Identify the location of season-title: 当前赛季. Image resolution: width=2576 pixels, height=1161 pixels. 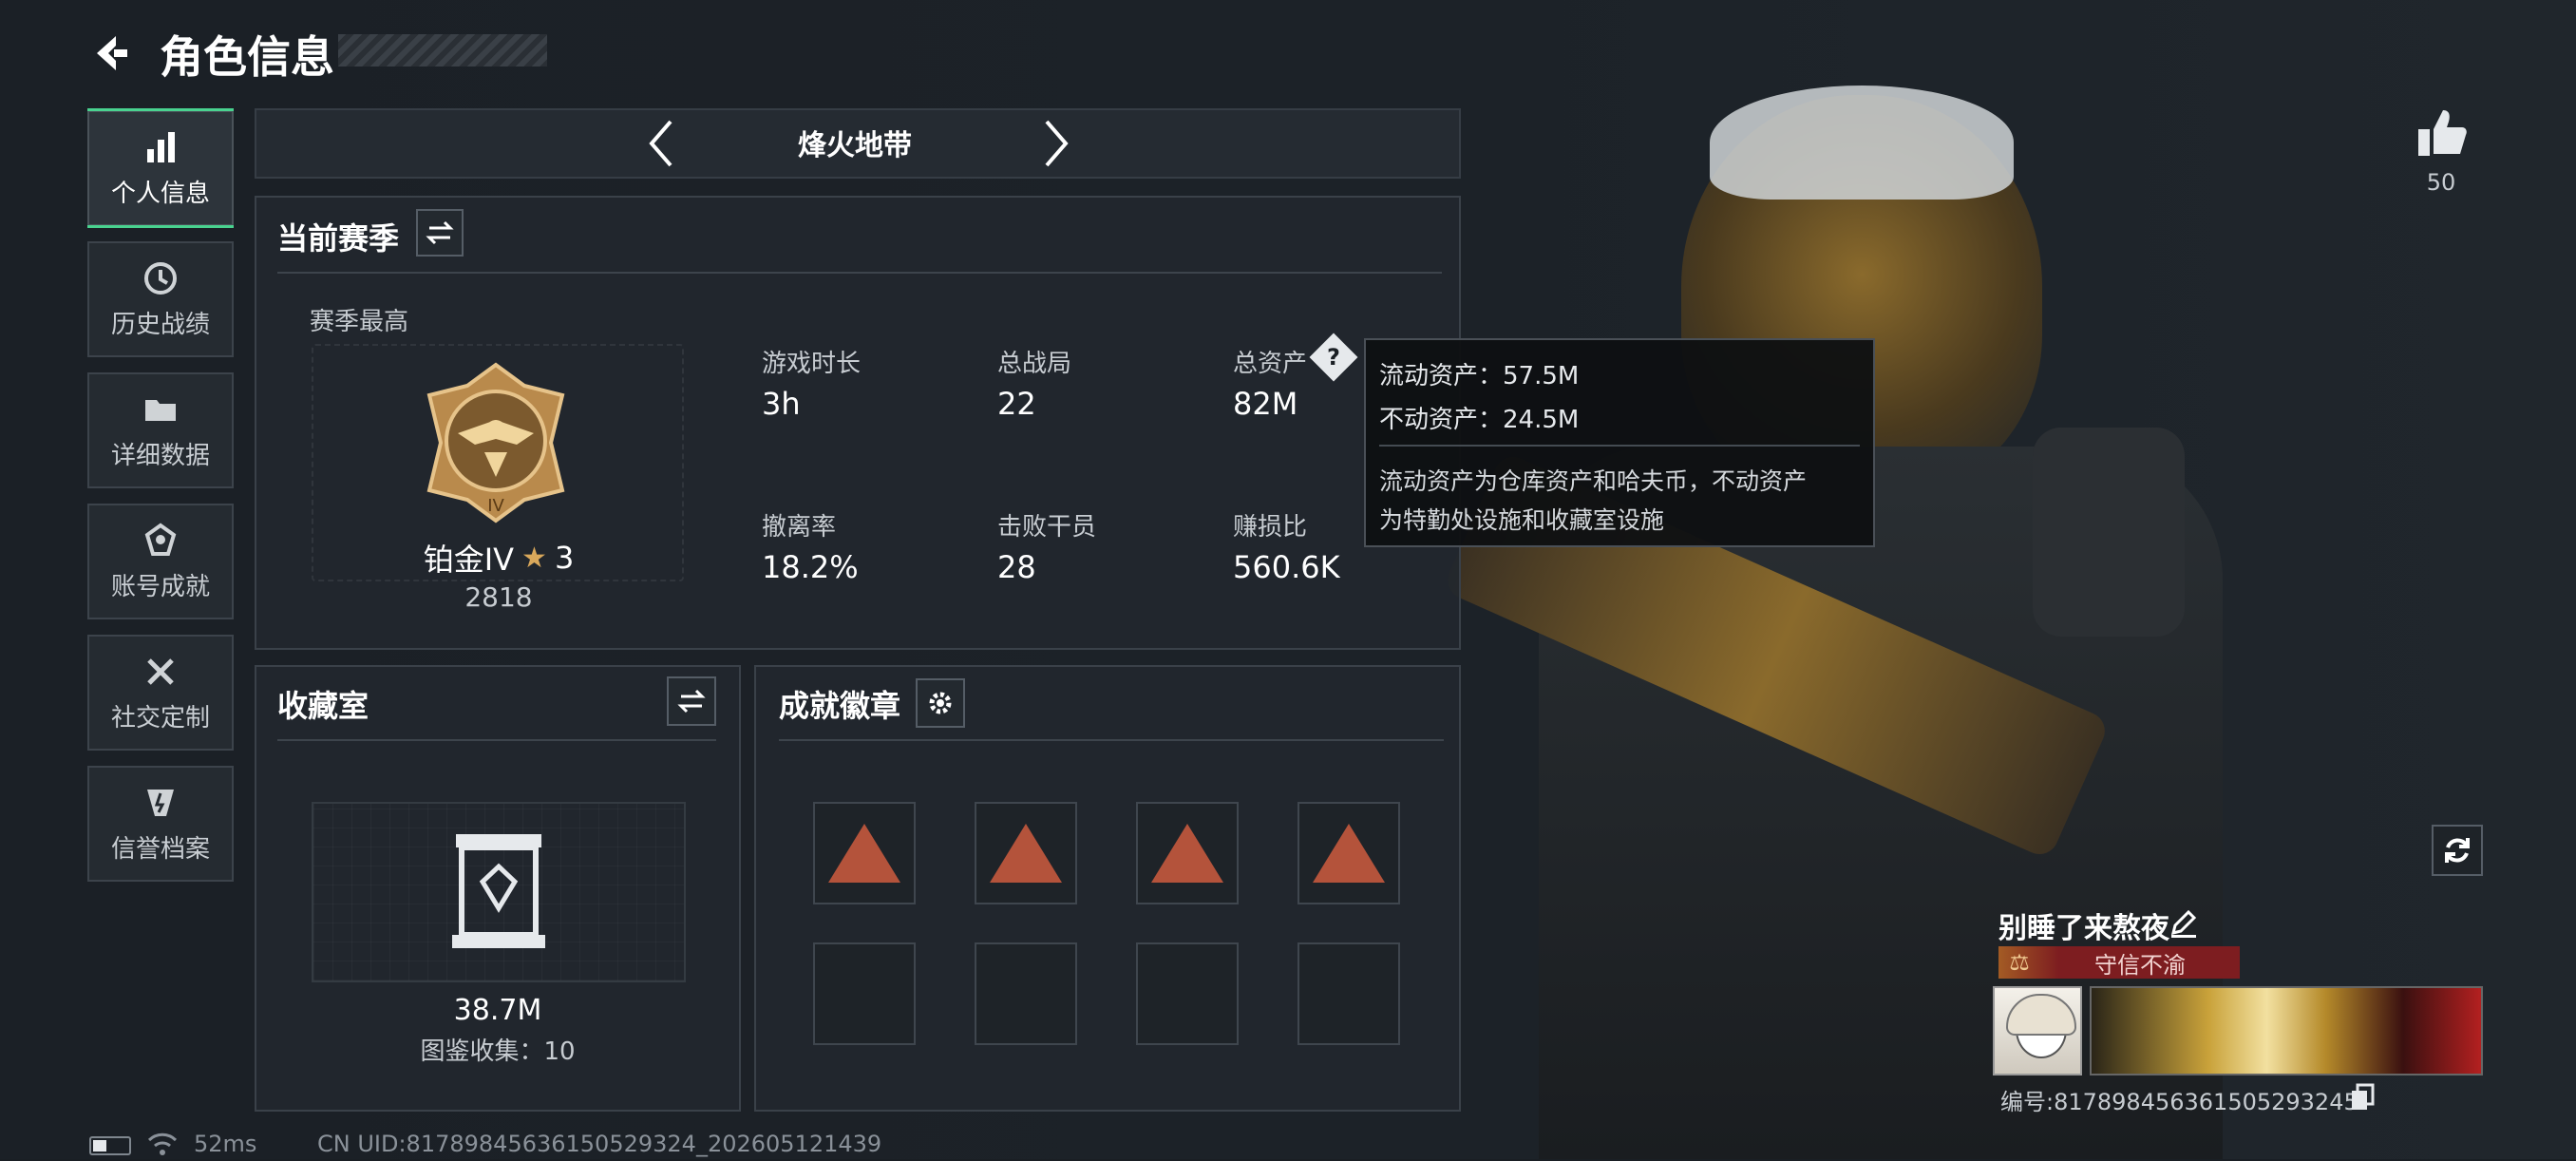
(338, 238).